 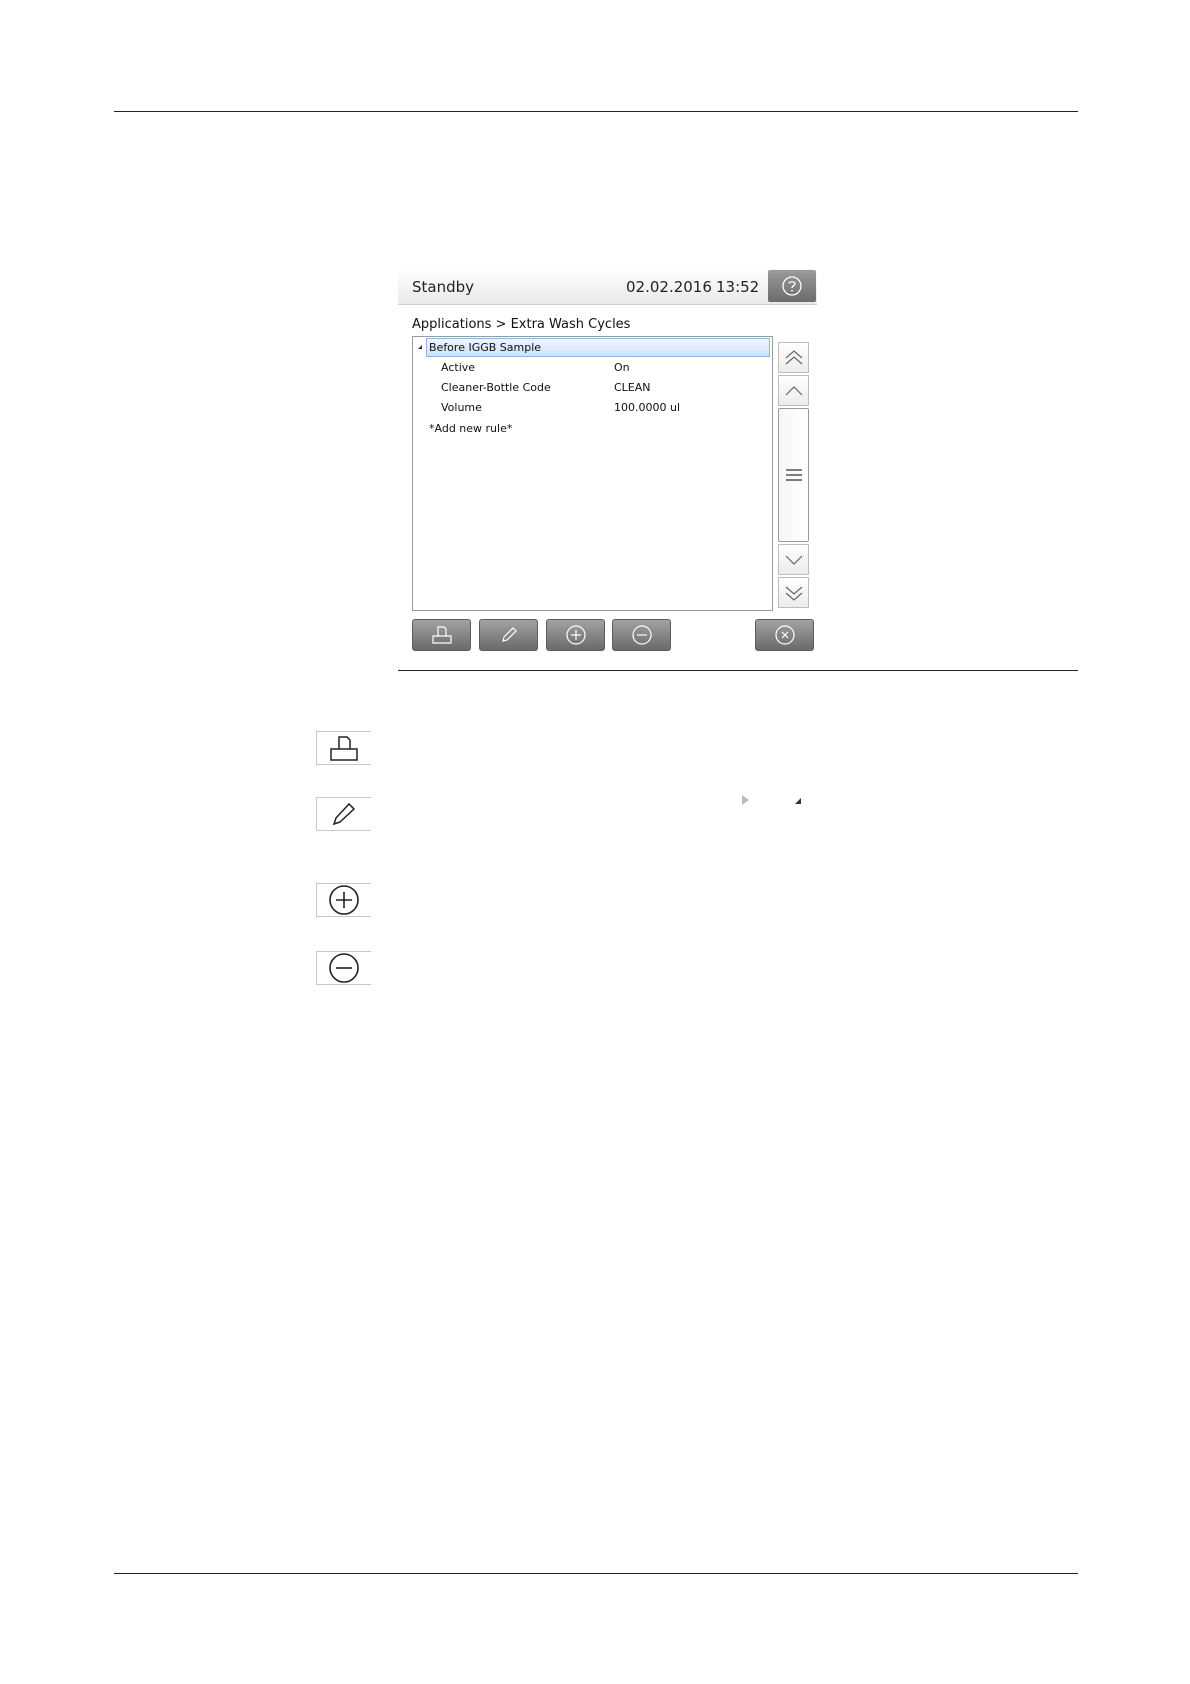 What do you see at coordinates (592, 388) in the screenshot?
I see `property-row-cleaner-bottle-code: Cleaner-Bottle Code CLEAN` at bounding box center [592, 388].